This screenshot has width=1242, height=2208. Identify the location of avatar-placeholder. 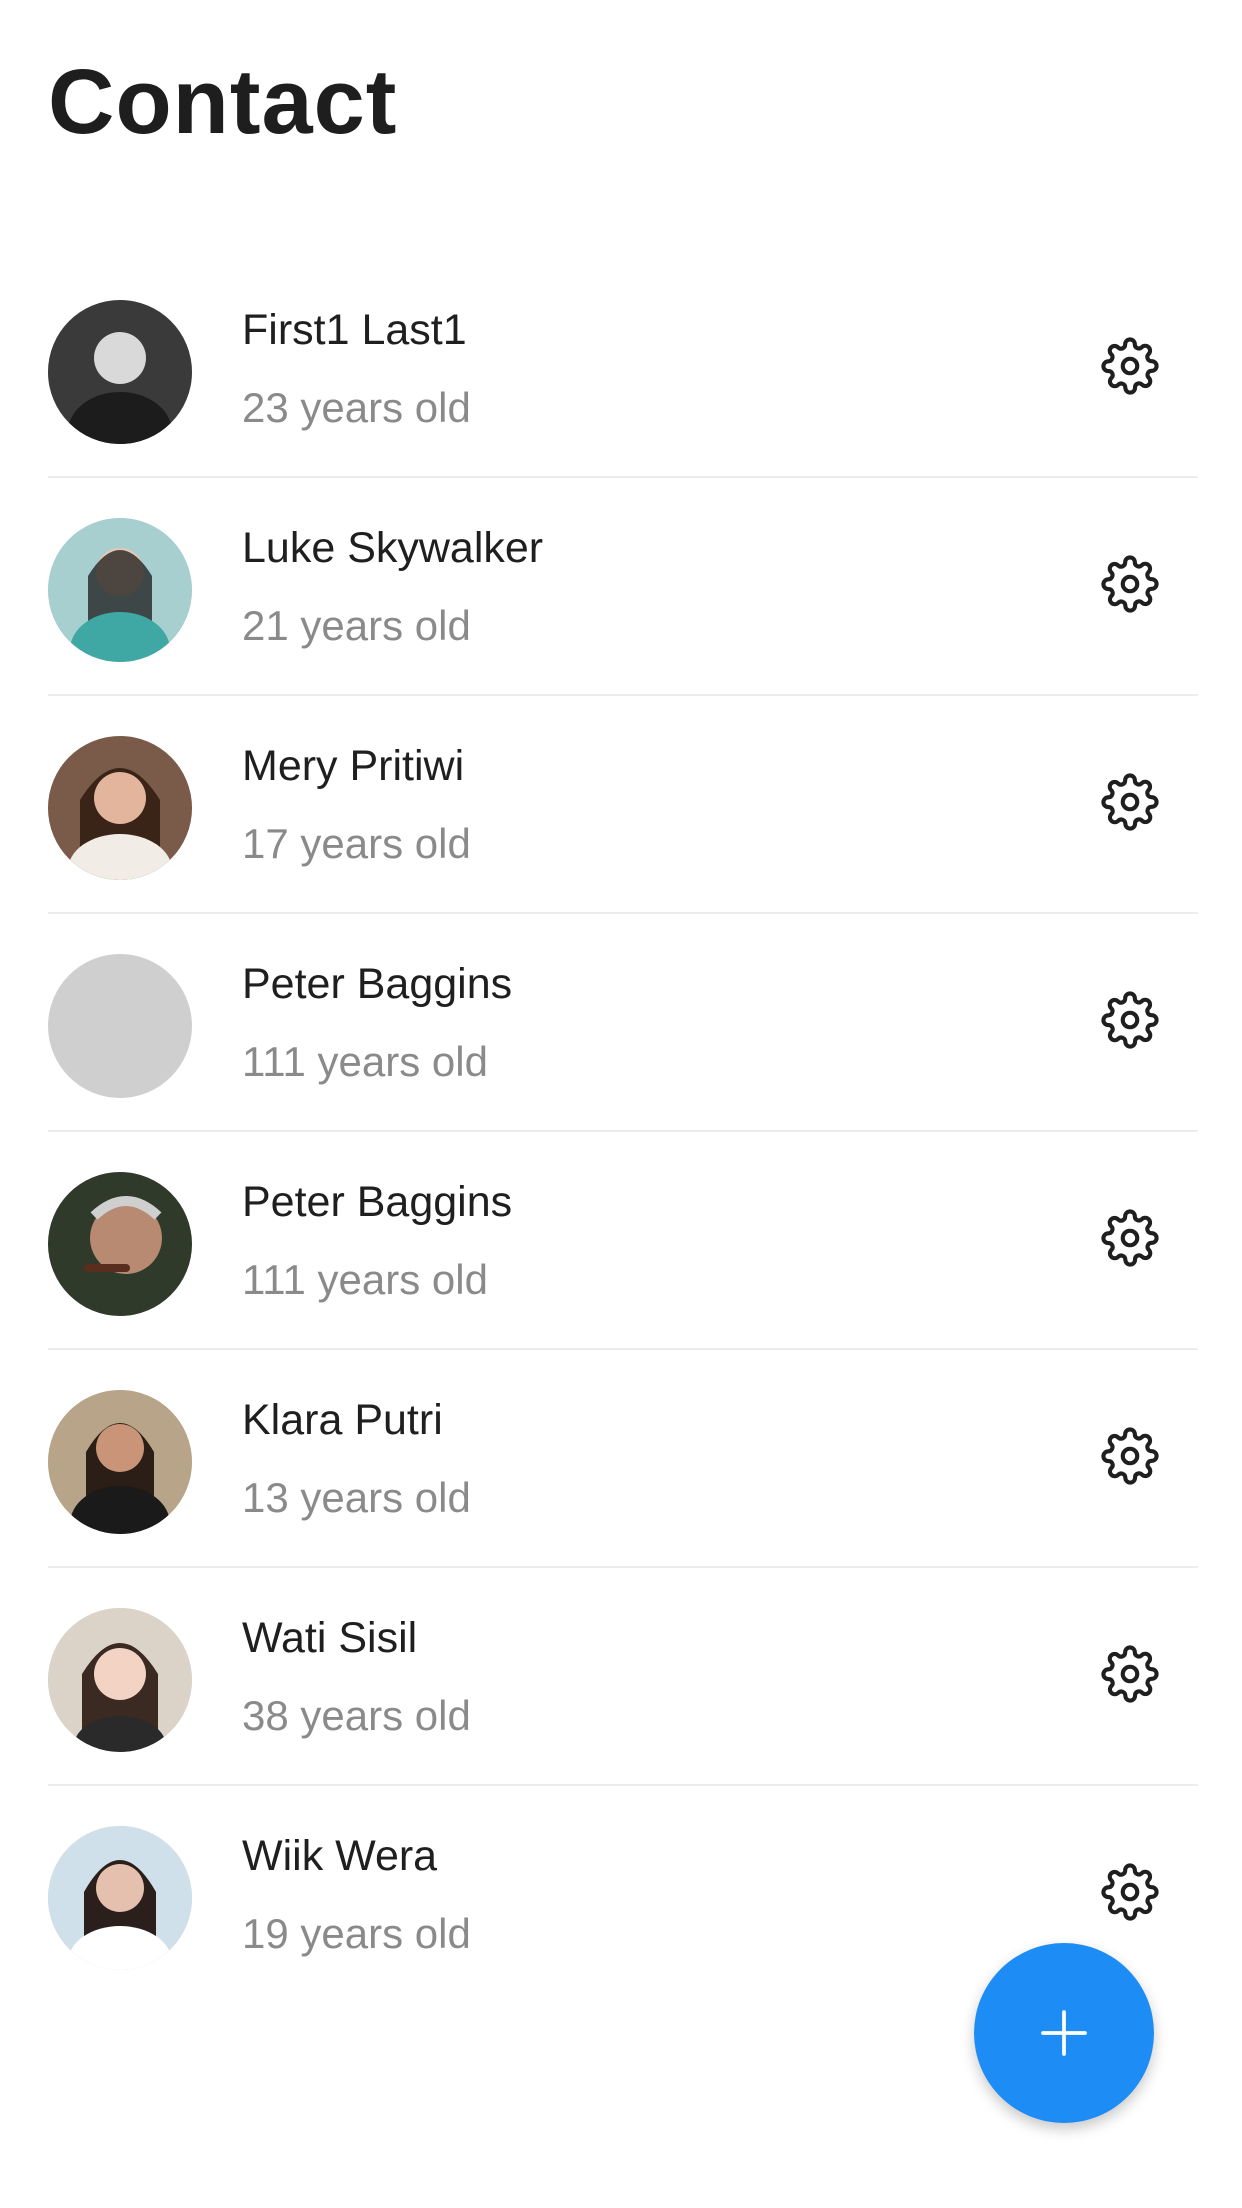
(120, 1026).